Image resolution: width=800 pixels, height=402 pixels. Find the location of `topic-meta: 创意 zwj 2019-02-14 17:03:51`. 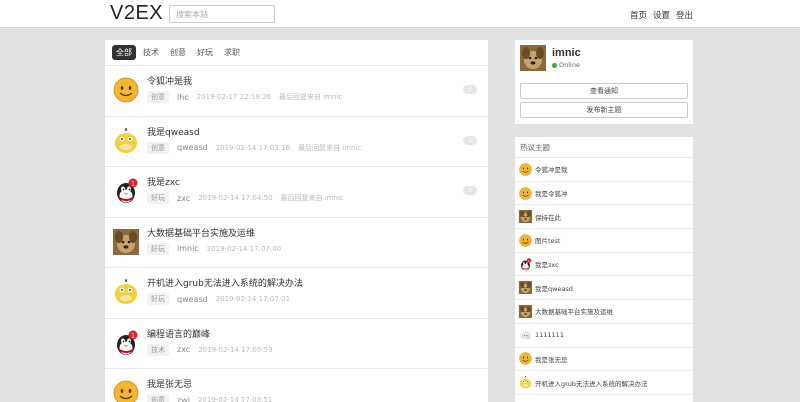

topic-meta: 创意 zwj 2019-02-14 17:03:51 is located at coordinates (209, 398).